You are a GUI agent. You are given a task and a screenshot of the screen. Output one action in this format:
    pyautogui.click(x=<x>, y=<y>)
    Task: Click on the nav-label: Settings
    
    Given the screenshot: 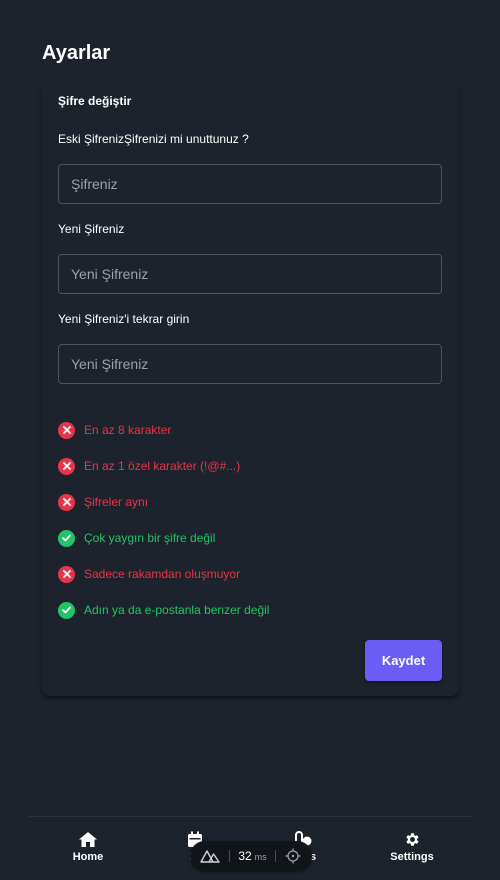 What is the action you would take?
    pyautogui.click(x=412, y=857)
    